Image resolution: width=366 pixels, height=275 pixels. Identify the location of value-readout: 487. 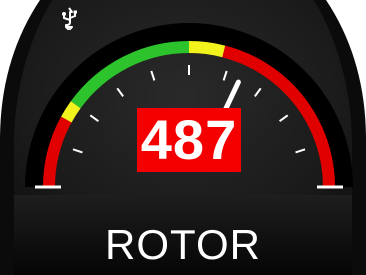
(189, 140).